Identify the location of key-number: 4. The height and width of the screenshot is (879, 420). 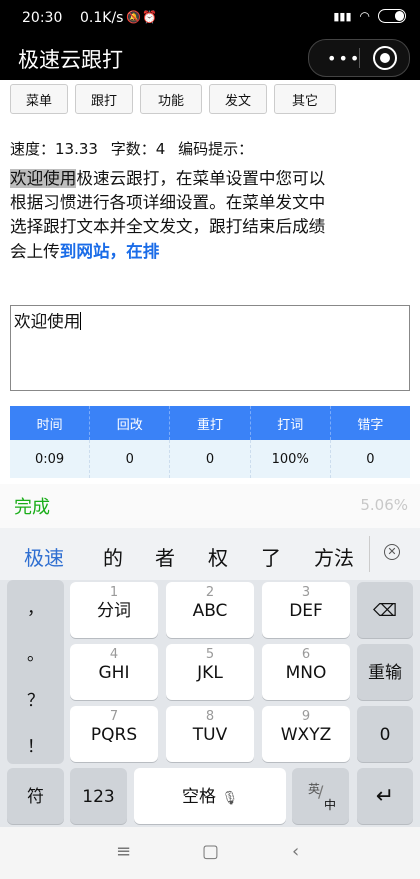
(114, 654).